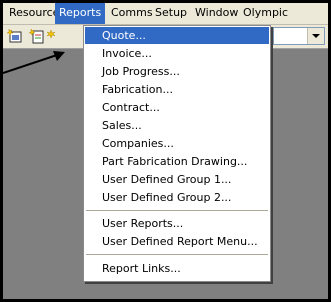 This screenshot has width=331, height=302. I want to click on new-document-icon, so click(36, 36).